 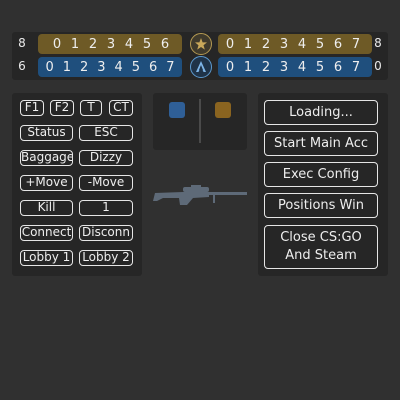 What do you see at coordinates (62, 108) in the screenshot?
I see `f2-button: F2` at bounding box center [62, 108].